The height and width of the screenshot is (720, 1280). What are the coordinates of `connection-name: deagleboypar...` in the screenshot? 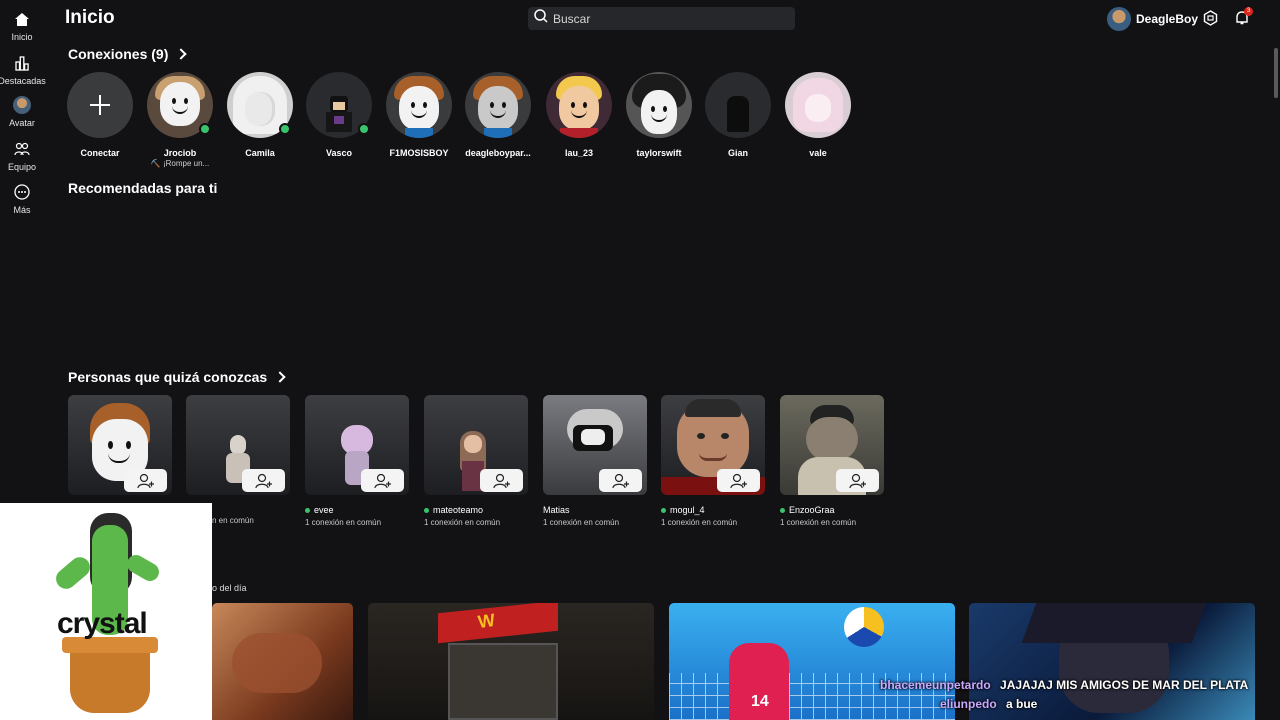 It's located at (498, 153).